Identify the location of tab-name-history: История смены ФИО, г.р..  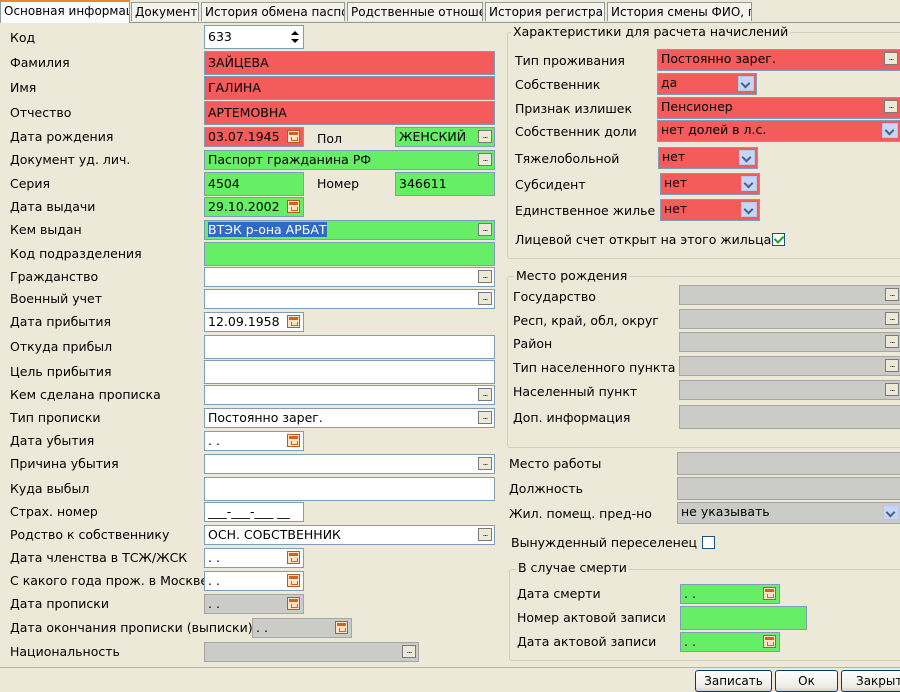
(679, 11).